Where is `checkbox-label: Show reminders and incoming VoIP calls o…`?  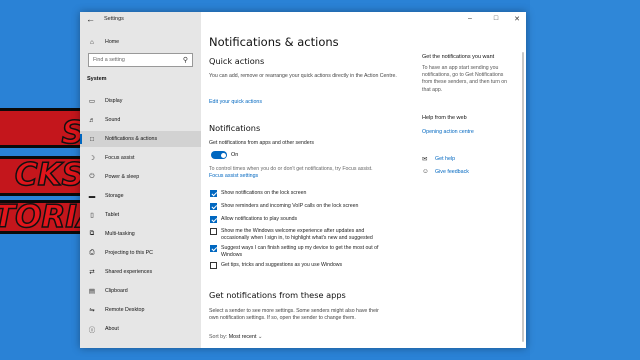
checkbox-label: Show reminders and incoming VoIP calls o… is located at coordinates (290, 206).